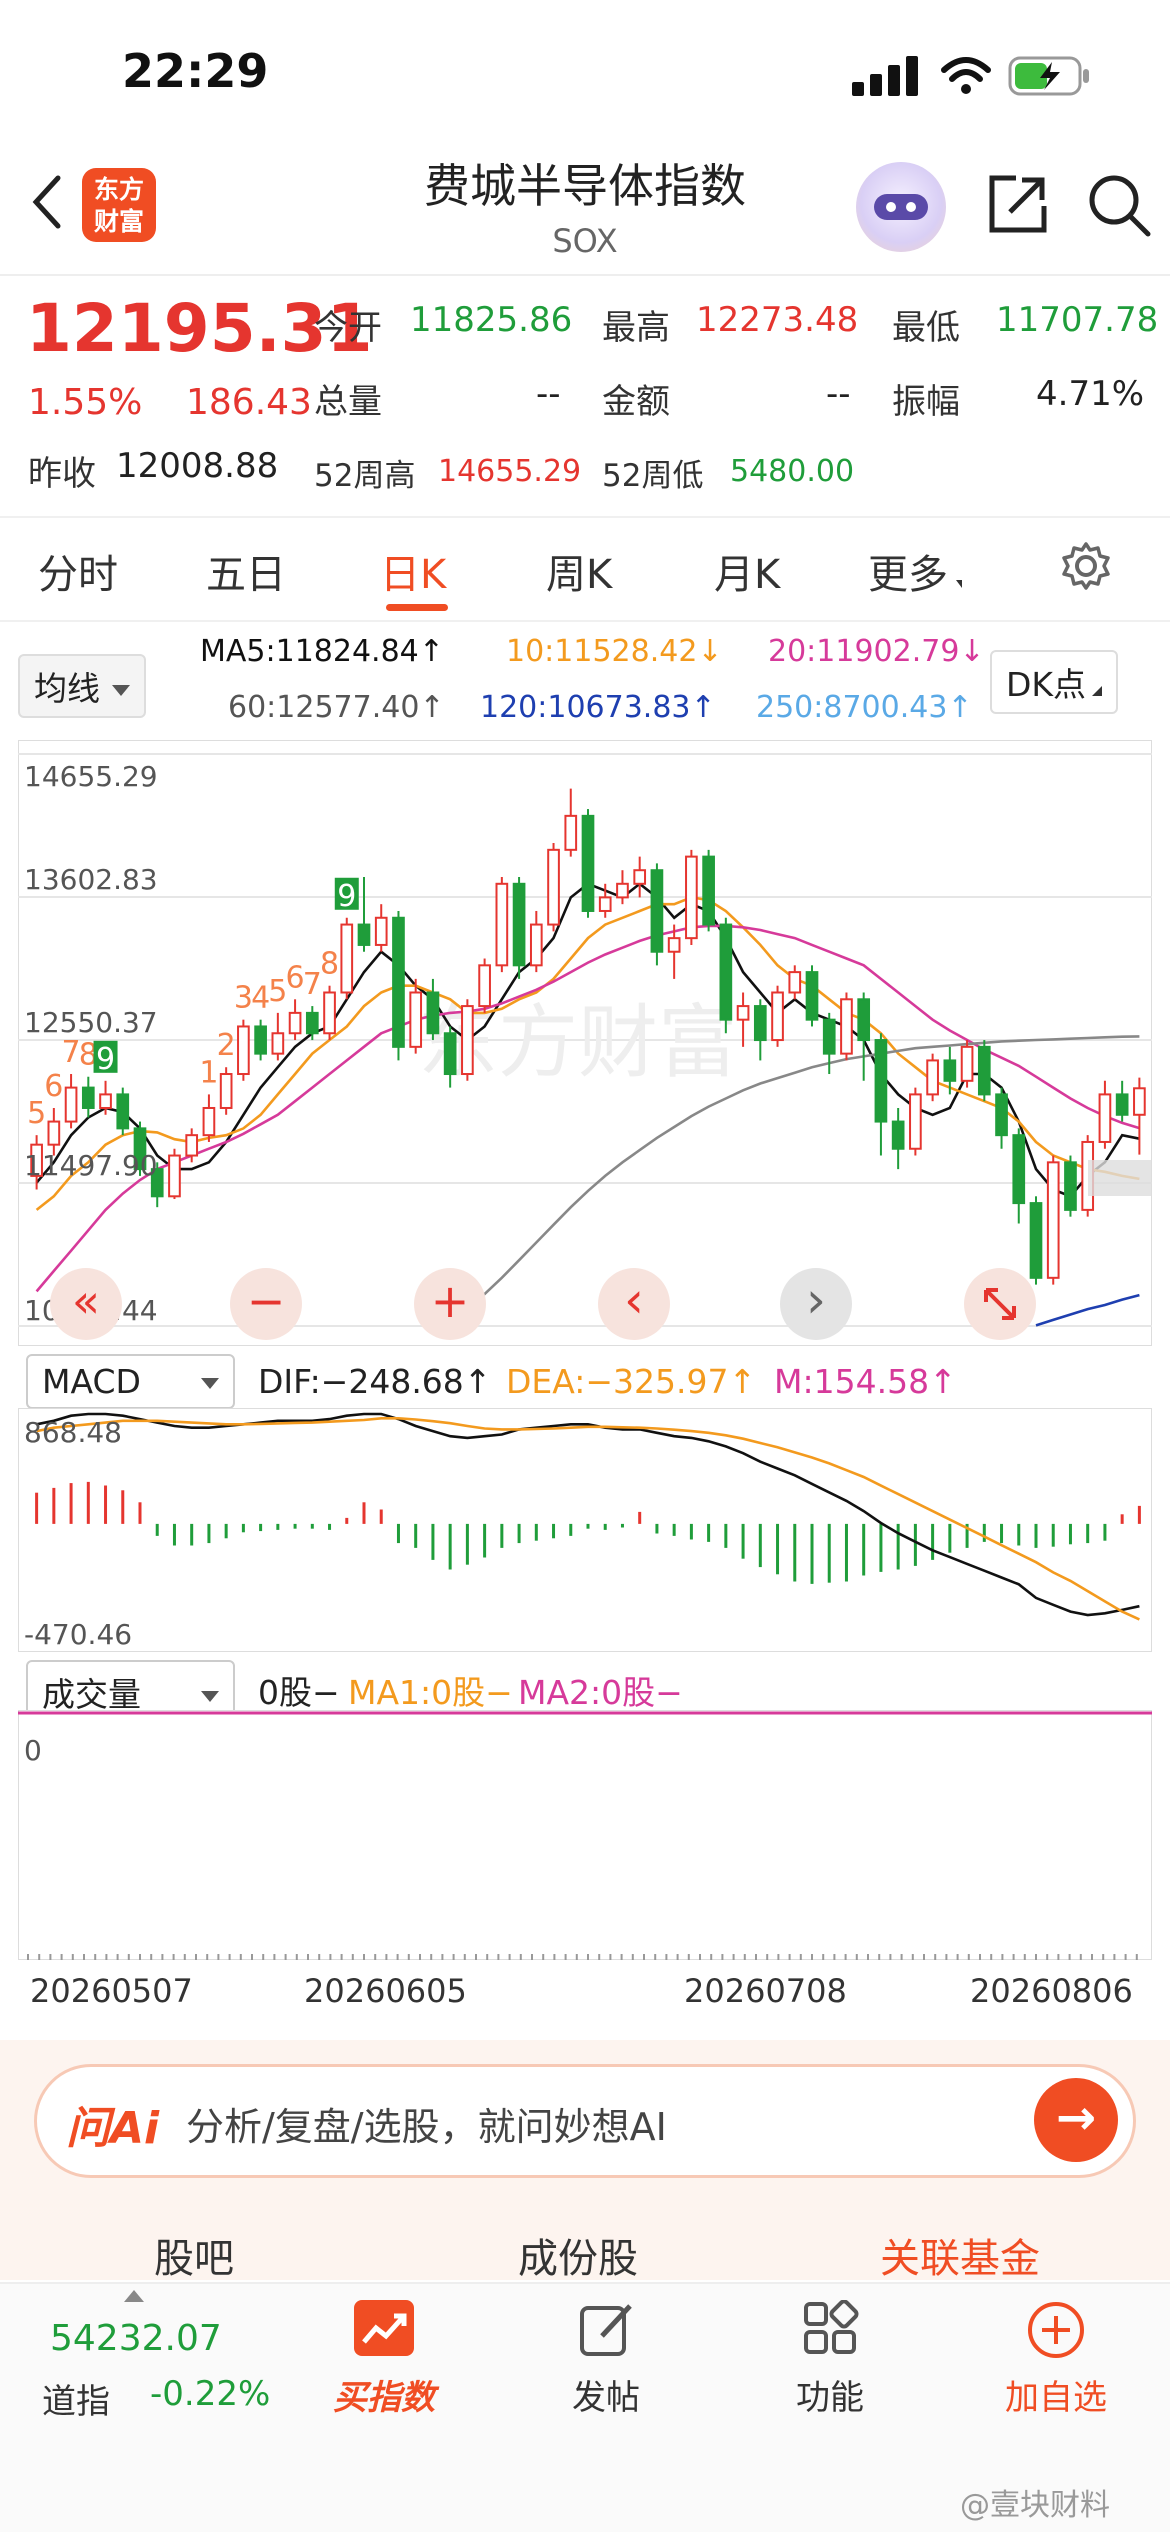  What do you see at coordinates (73, 1432) in the screenshot?
I see `macd-ytick-top: 868.48` at bounding box center [73, 1432].